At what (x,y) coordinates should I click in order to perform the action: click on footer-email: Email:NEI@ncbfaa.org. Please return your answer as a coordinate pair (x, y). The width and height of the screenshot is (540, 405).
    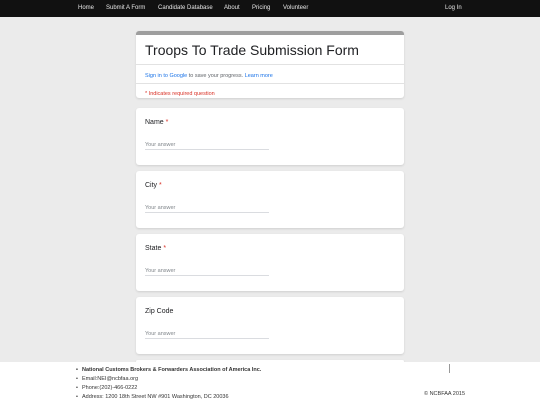
    Looking at the image, I should click on (168, 379).